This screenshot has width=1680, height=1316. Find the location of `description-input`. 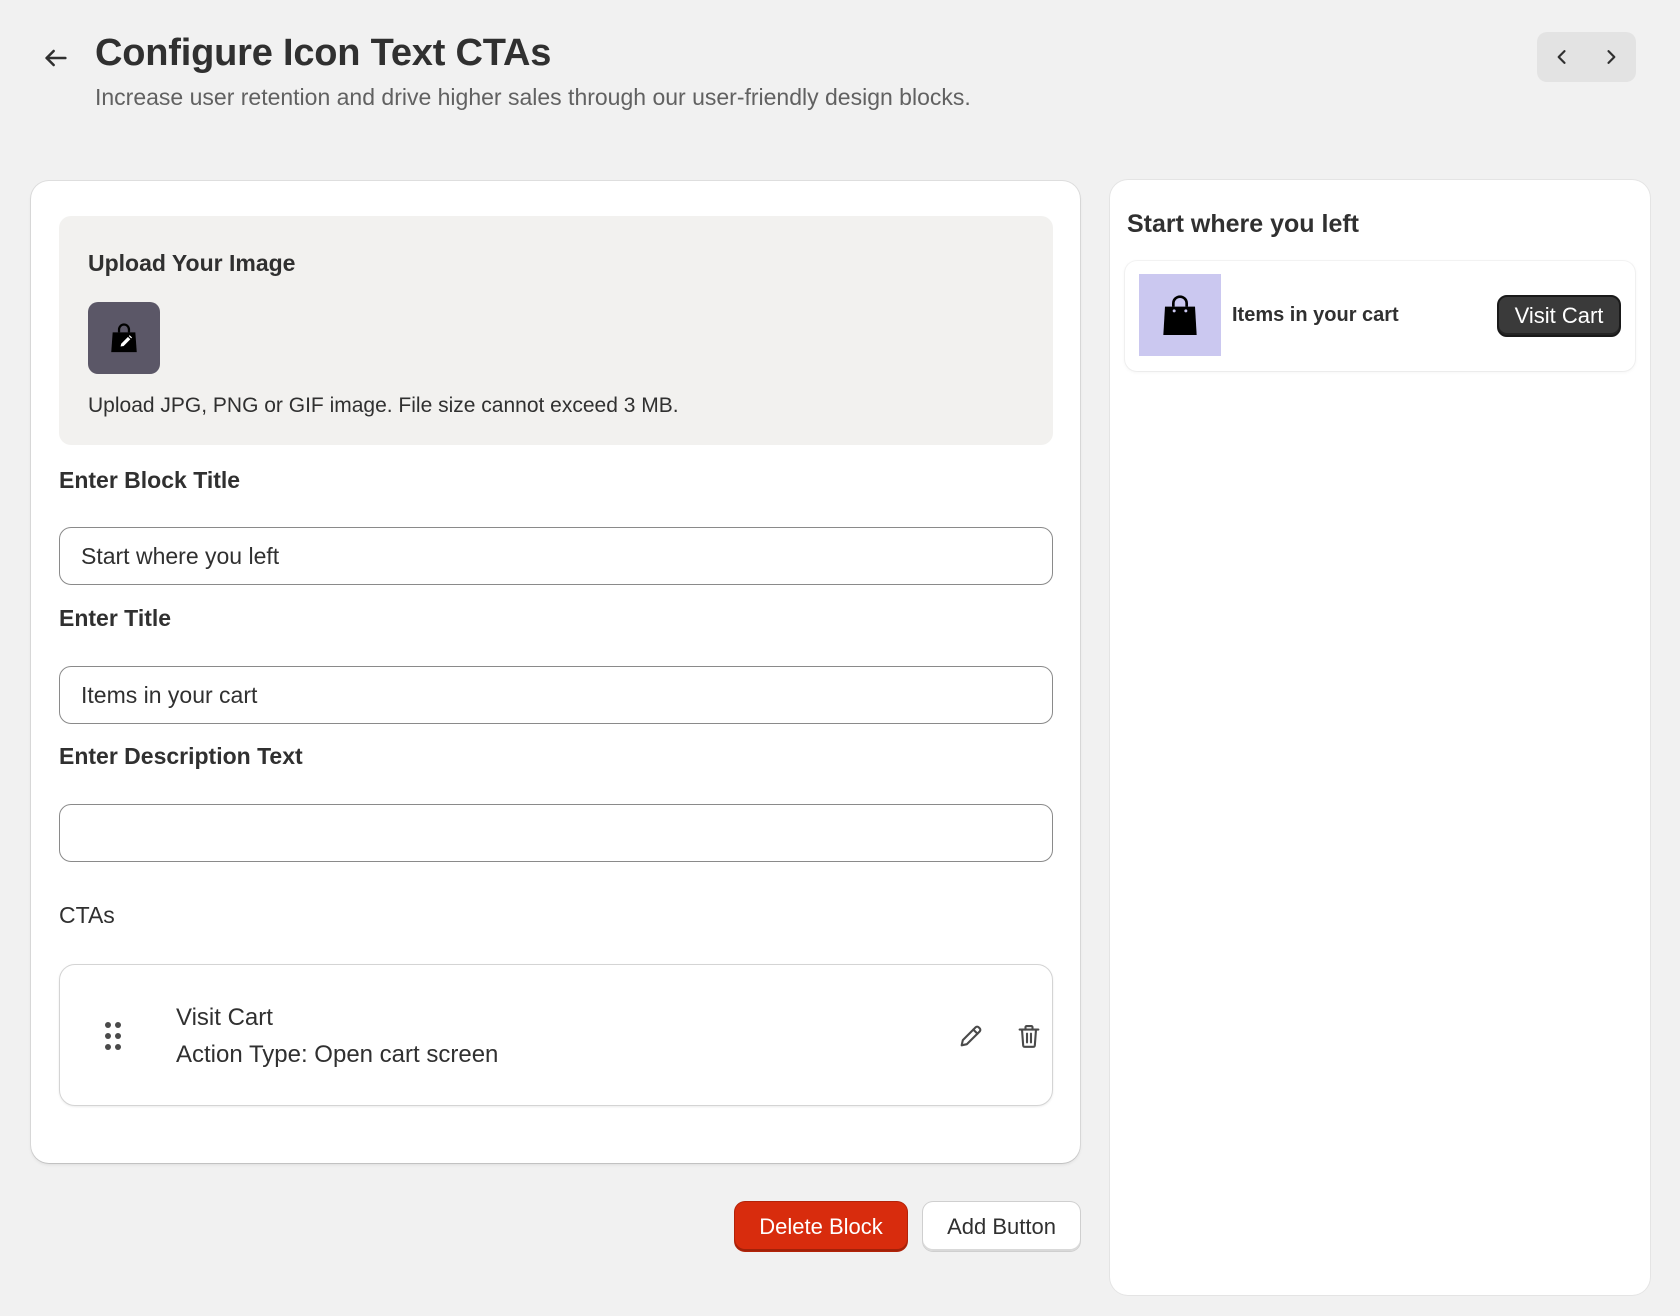

description-input is located at coordinates (556, 833).